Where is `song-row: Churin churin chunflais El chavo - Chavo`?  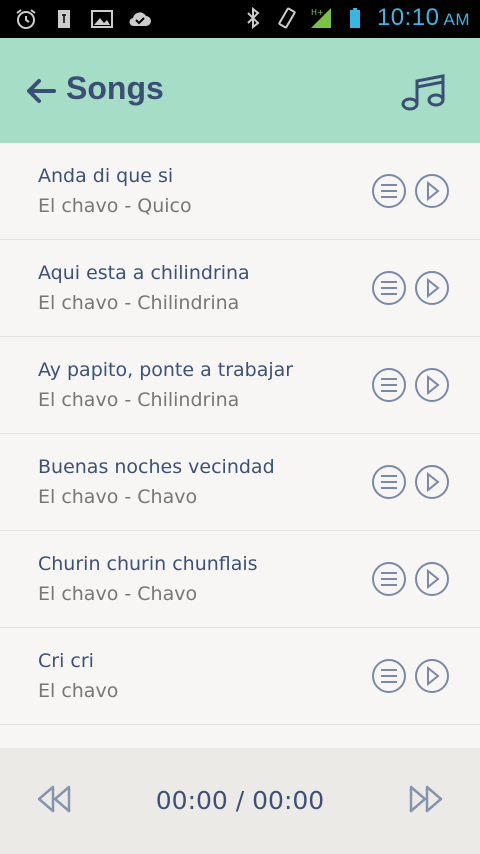 song-row: Churin churin chunflais El chavo - Chavo is located at coordinates (240, 579).